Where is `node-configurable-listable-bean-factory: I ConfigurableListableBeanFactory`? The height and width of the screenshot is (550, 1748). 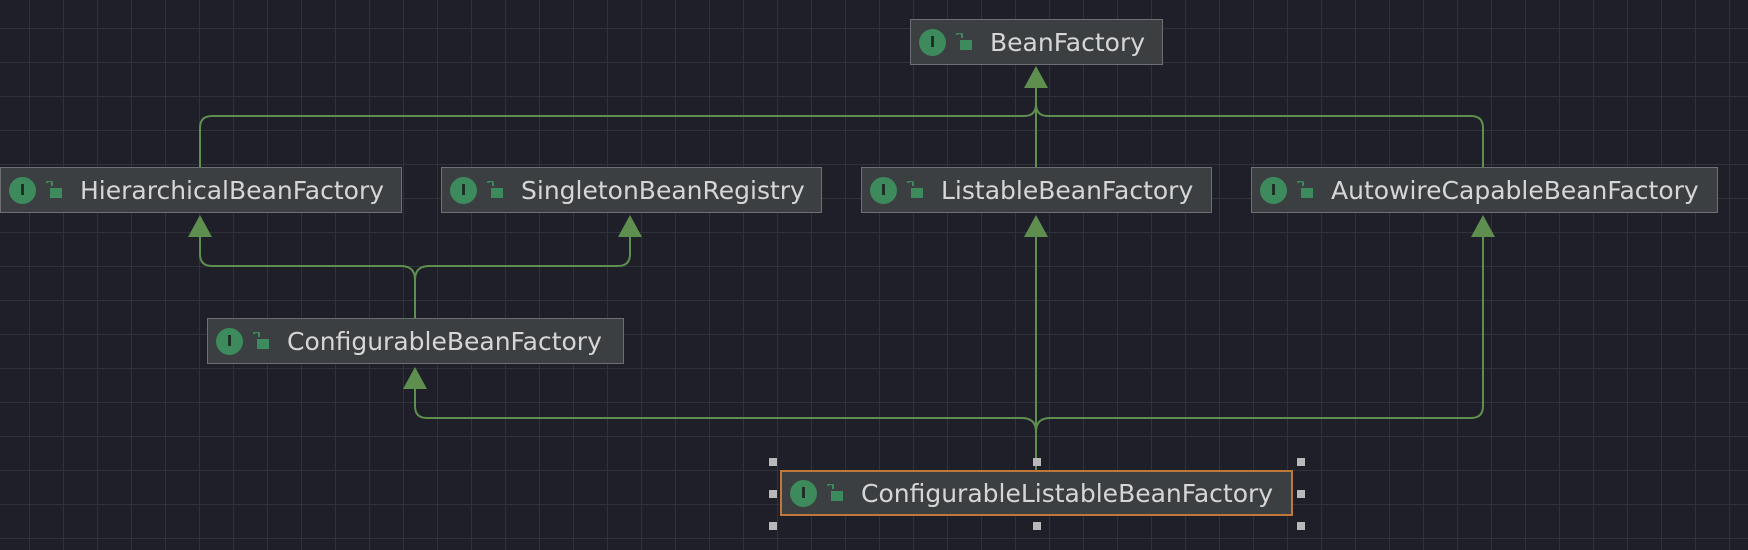 node-configurable-listable-bean-factory: I ConfigurableListableBeanFactory is located at coordinates (1036, 493).